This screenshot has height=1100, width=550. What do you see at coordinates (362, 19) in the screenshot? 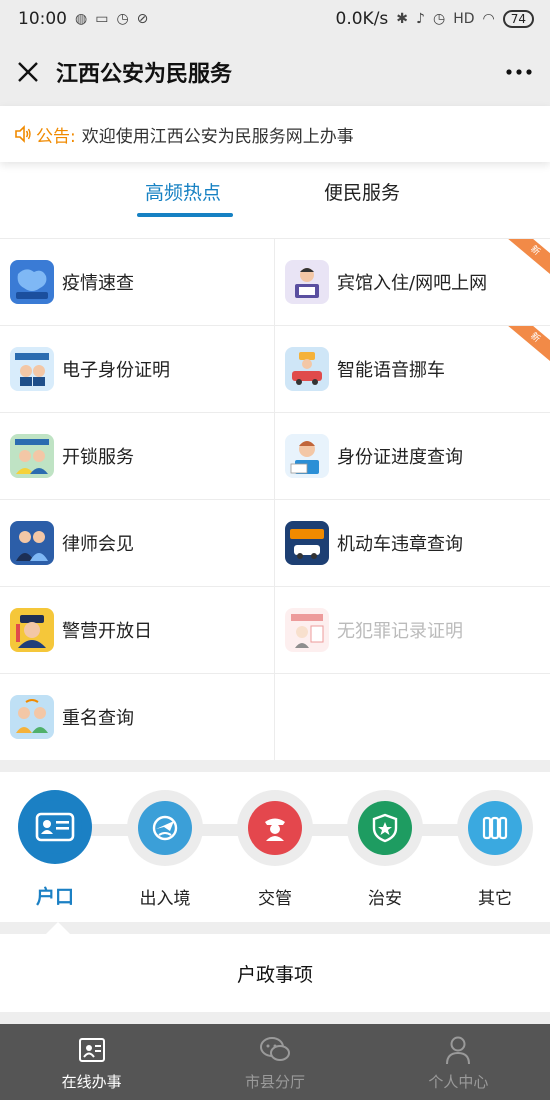
I see `network-speed: 0.0K/s` at bounding box center [362, 19].